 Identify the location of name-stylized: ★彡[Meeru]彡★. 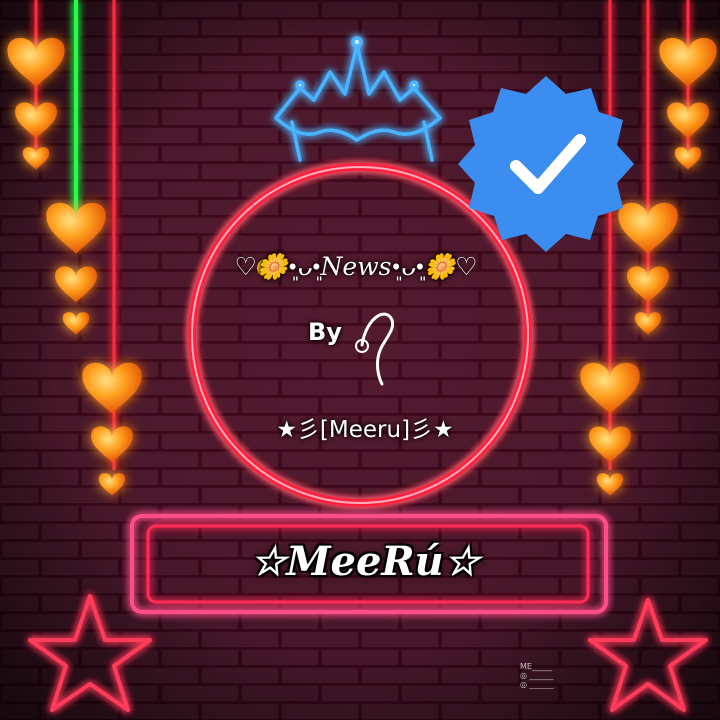
(365, 430).